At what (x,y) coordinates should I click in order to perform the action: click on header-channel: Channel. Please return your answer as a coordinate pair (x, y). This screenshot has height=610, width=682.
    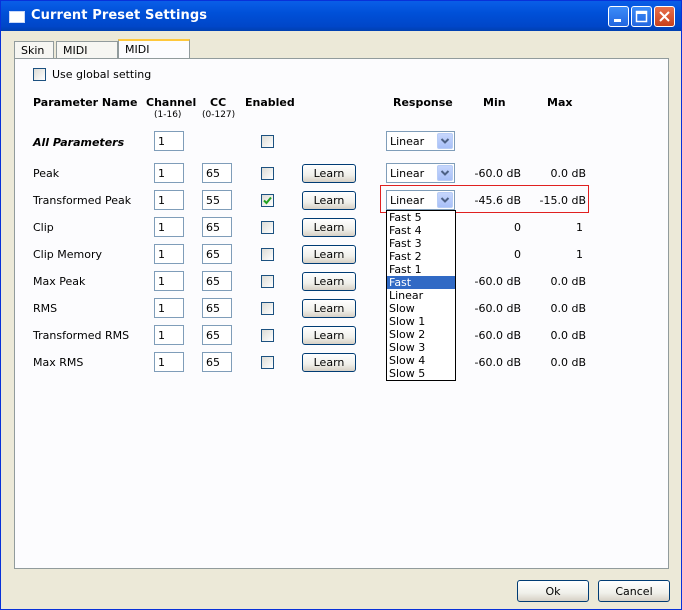
    Looking at the image, I should click on (171, 102).